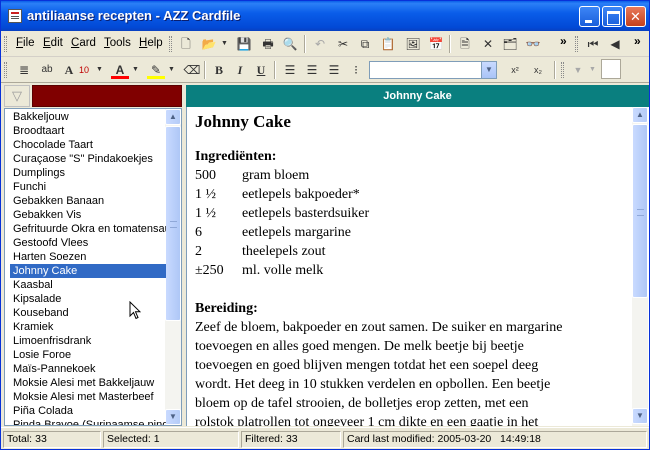 This screenshot has width=650, height=450. Describe the element at coordinates (88, 243) in the screenshot. I see `card-list-item: Gestoofd Vlees` at that location.